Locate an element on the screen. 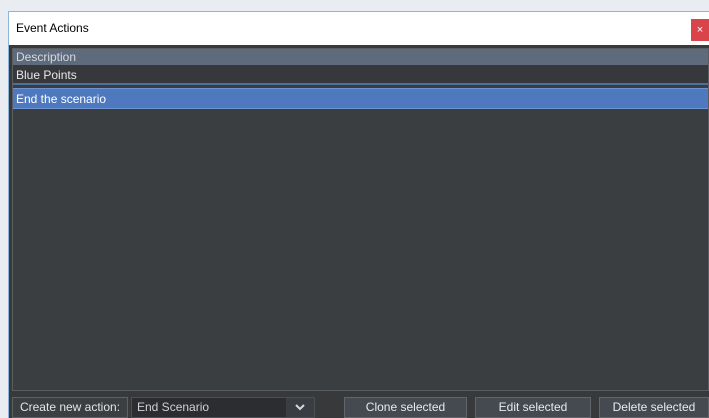 This screenshot has height=418, width=709. dropdown-toggle is located at coordinates (300, 407).